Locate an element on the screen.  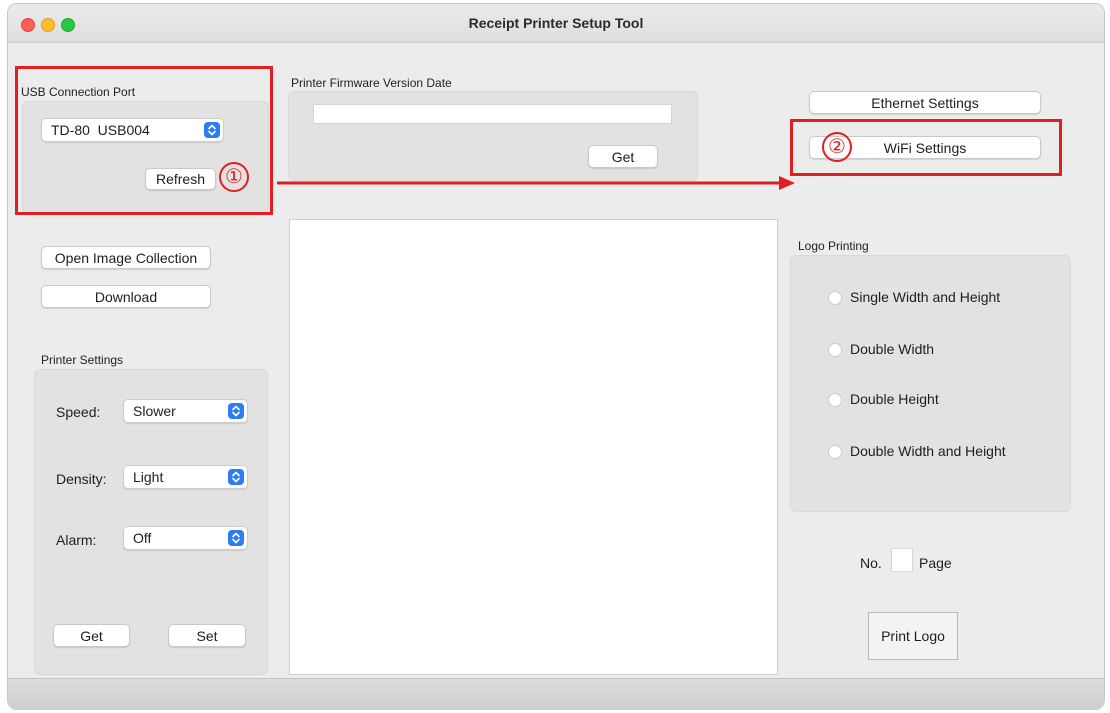
speed-select: Slower is located at coordinates (185, 411).